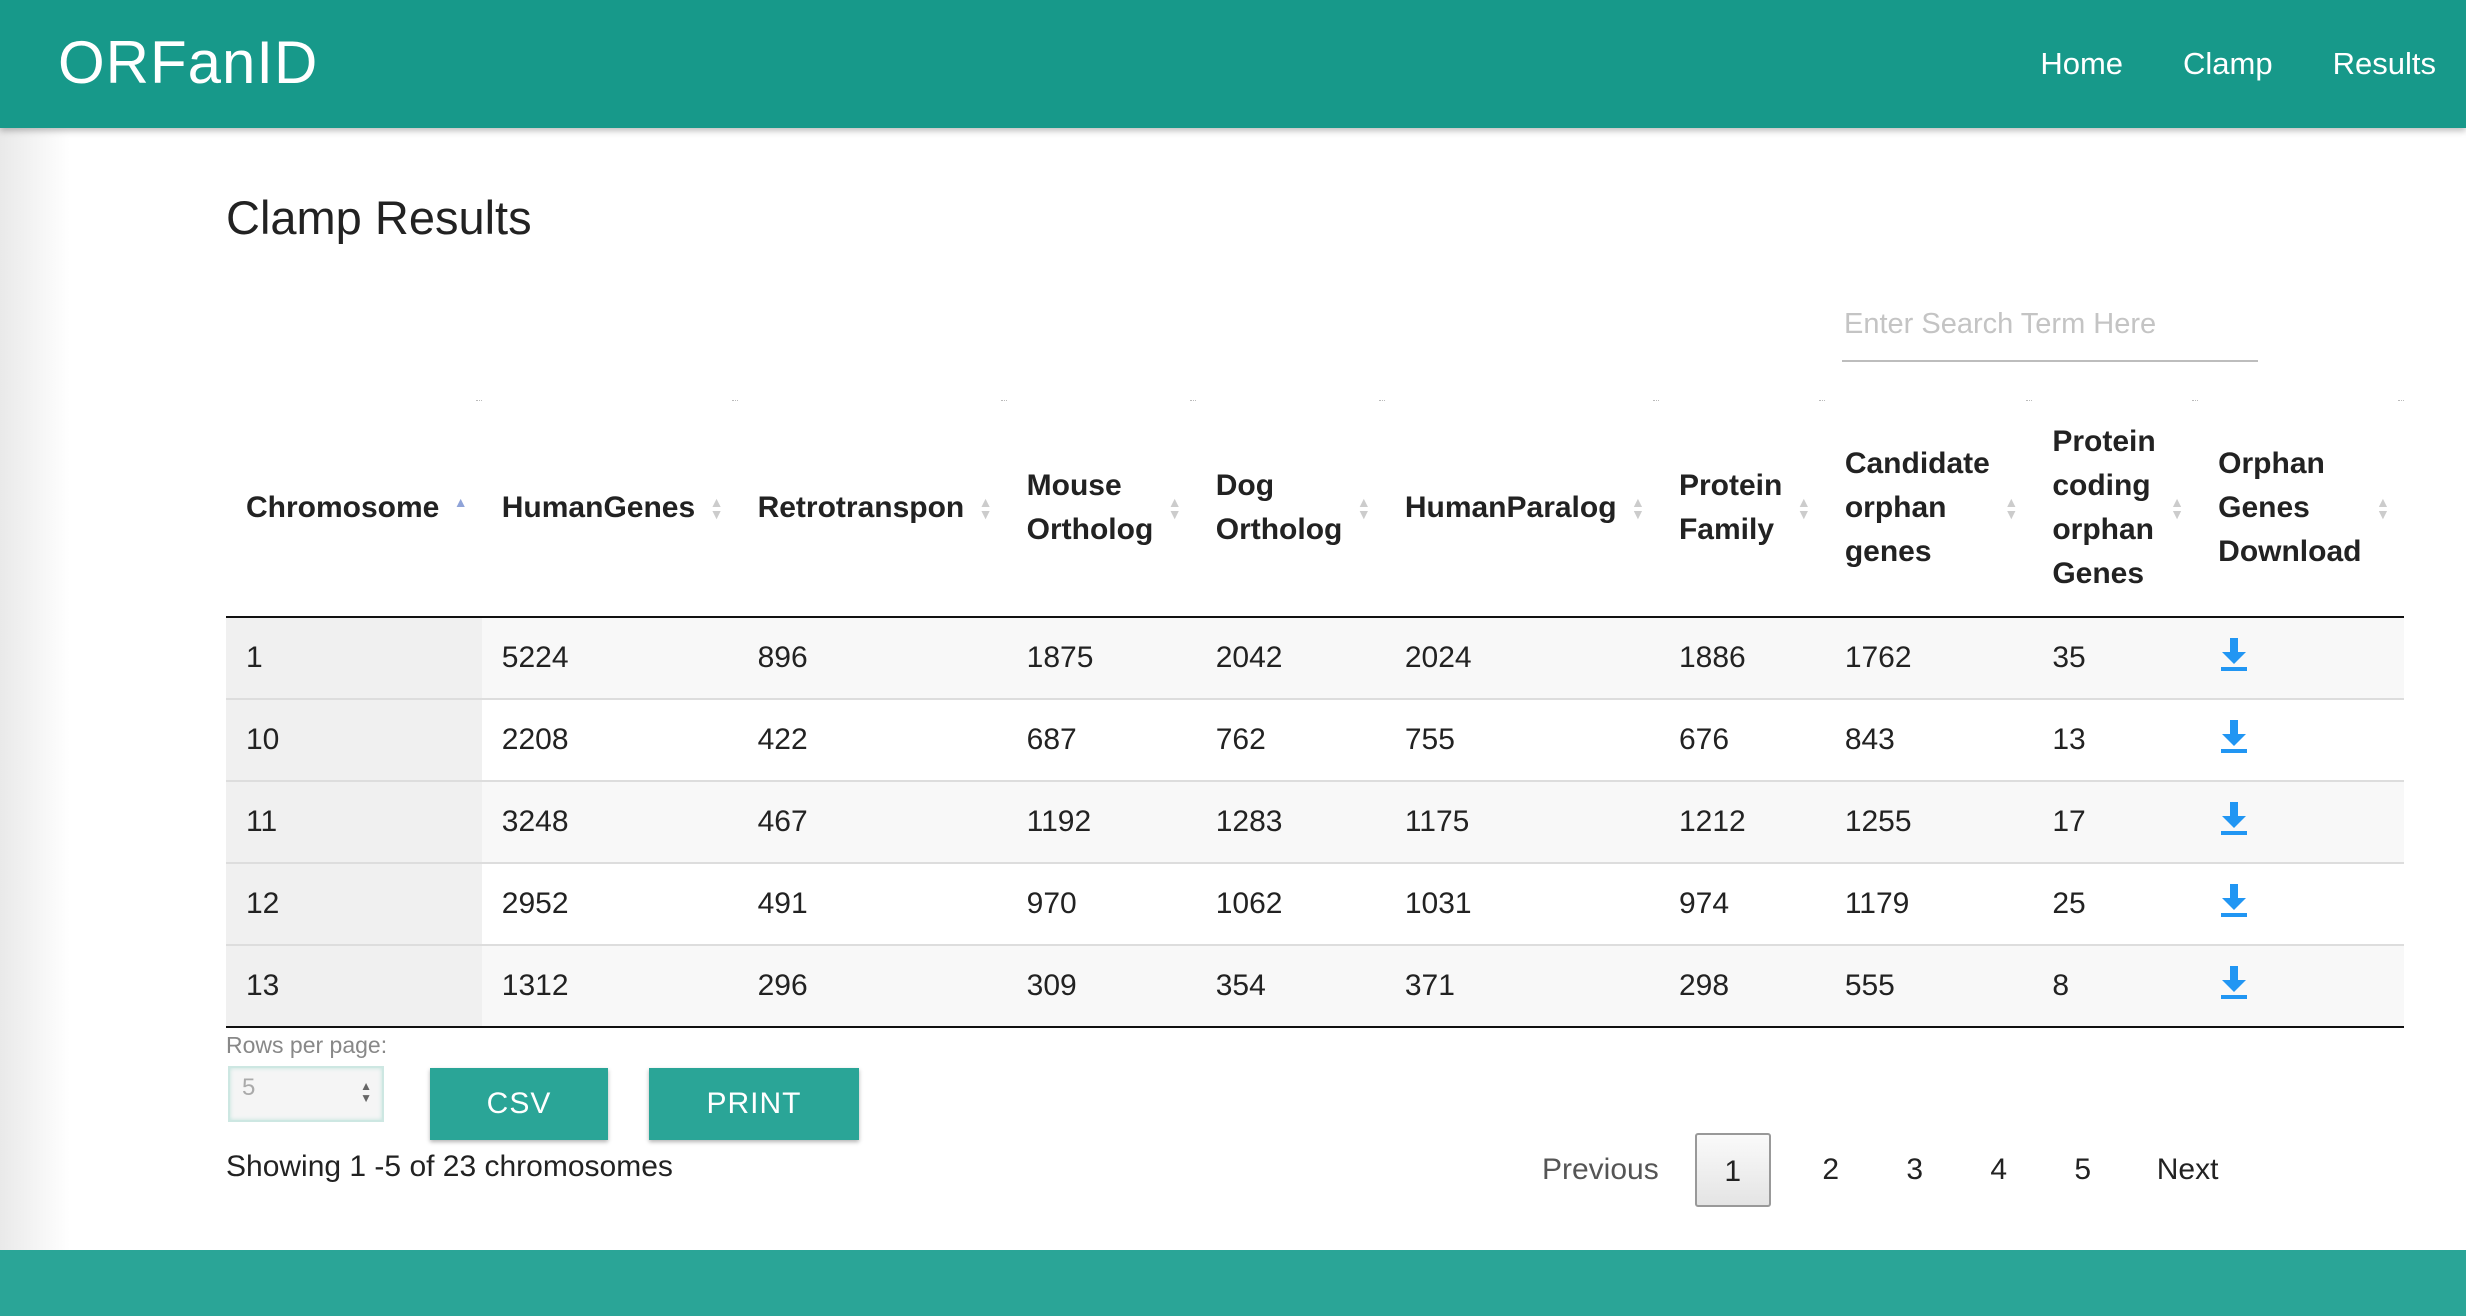  I want to click on column-header-orphan-genes-download: Orphan Genes Download ▲ ▼, so click(2301, 509).